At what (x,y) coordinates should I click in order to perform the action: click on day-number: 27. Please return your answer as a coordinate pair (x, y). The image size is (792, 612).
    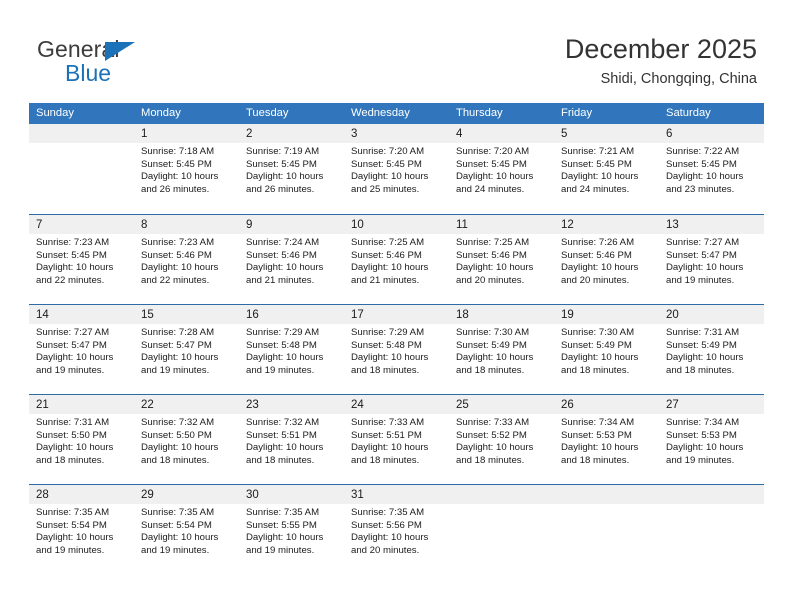
    Looking at the image, I should click on (672, 405).